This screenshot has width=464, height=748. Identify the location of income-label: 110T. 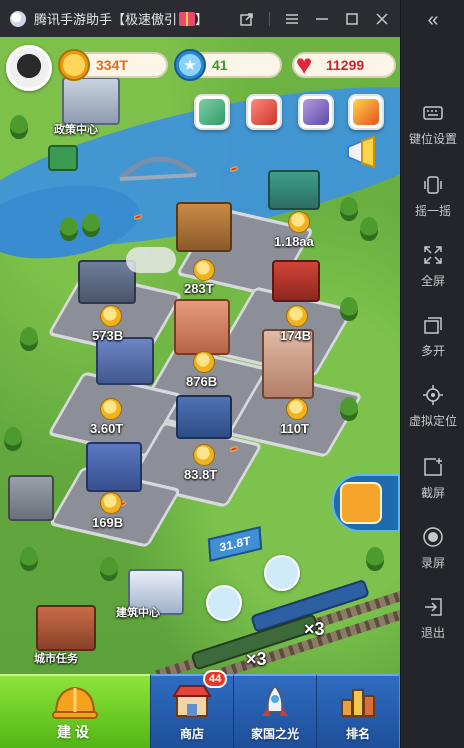
(294, 428).